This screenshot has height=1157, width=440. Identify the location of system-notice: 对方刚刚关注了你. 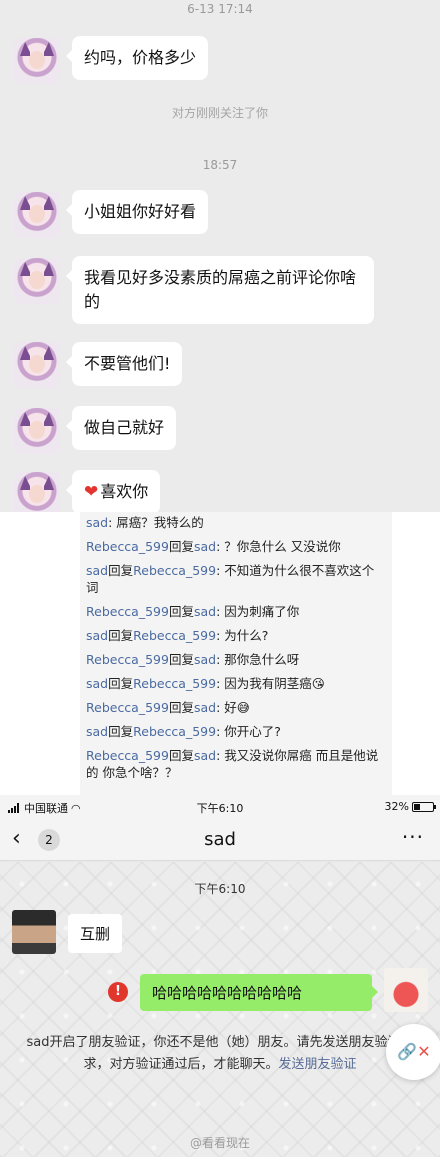
(219, 113).